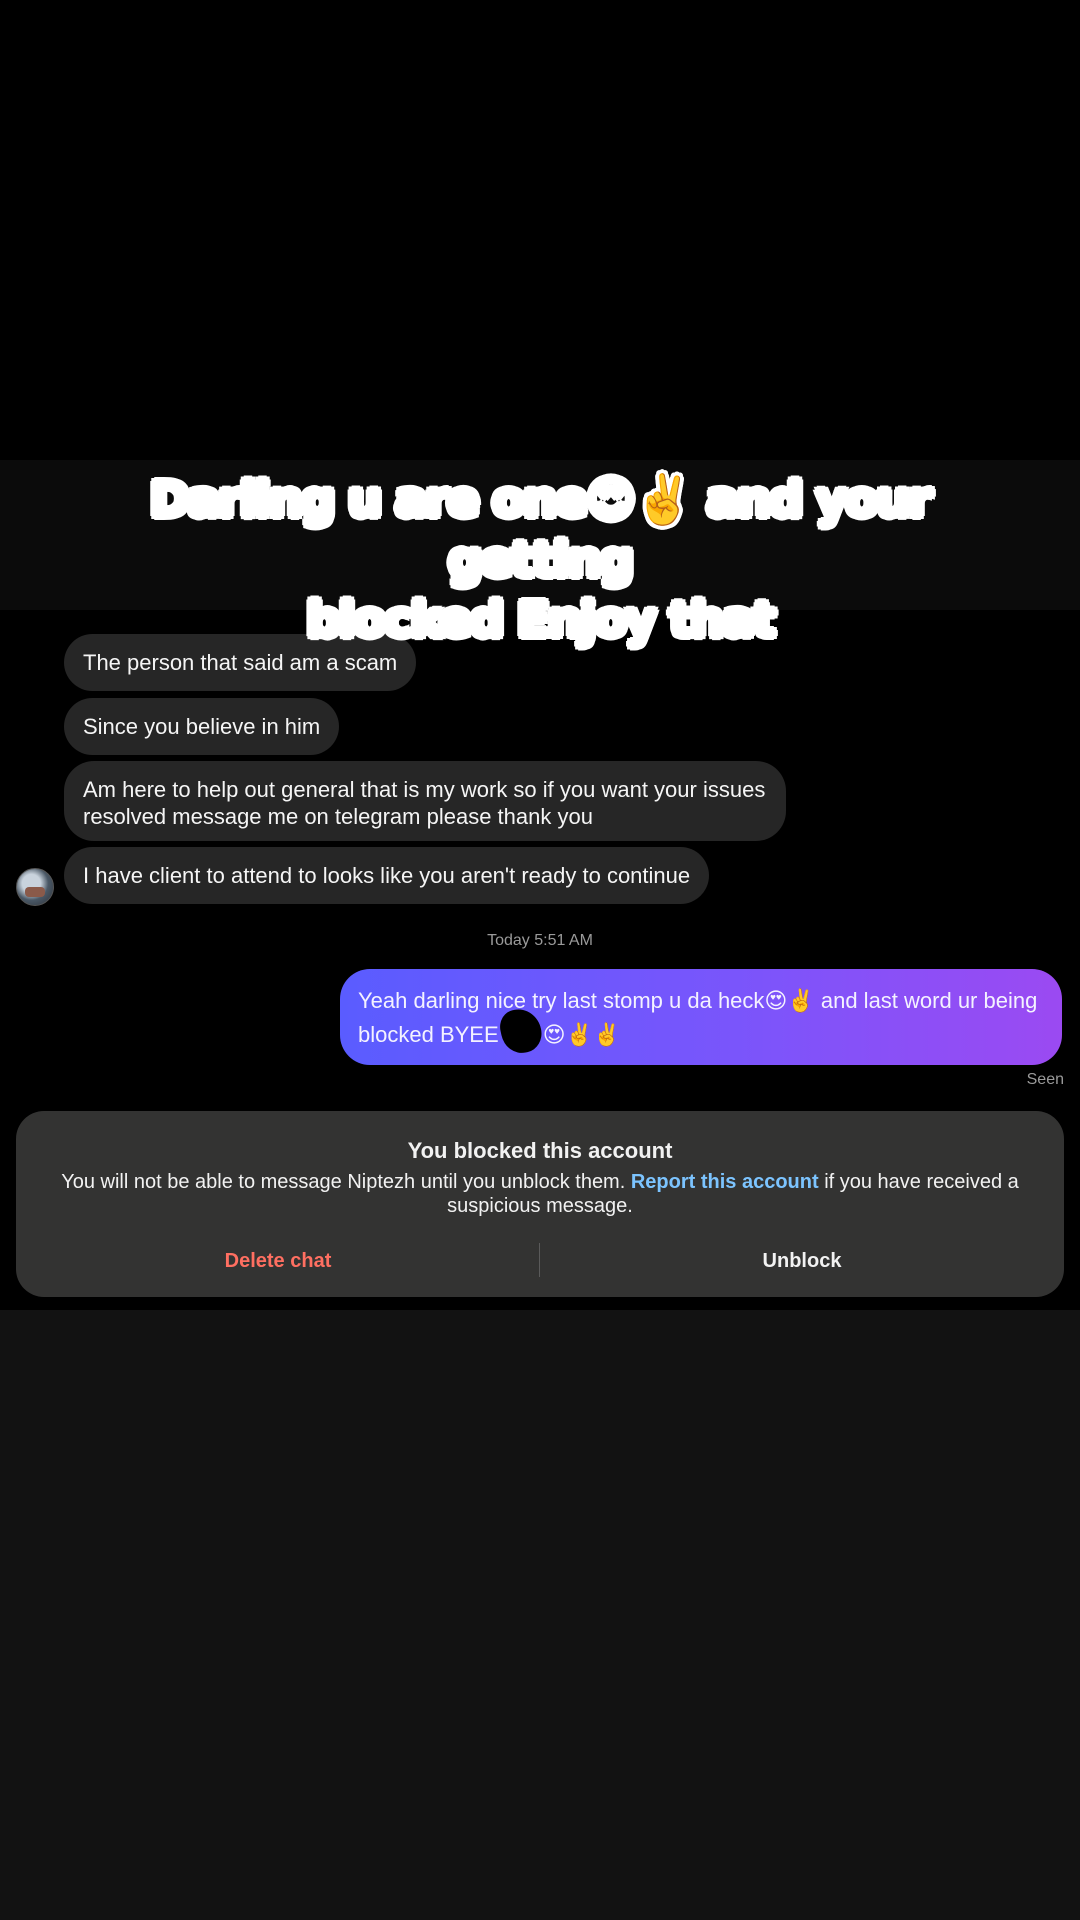  What do you see at coordinates (581, 1034) in the screenshot?
I see `outgoing-message-emojis: 😍✌️✌️` at bounding box center [581, 1034].